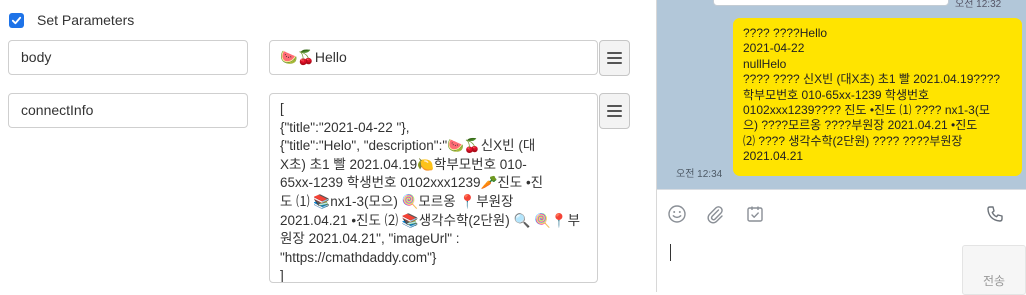 Image resolution: width=1026 pixels, height=295 pixels. Describe the element at coordinates (978, 5) in the screenshot. I see `previous-message-time: 오전 12:32` at that location.